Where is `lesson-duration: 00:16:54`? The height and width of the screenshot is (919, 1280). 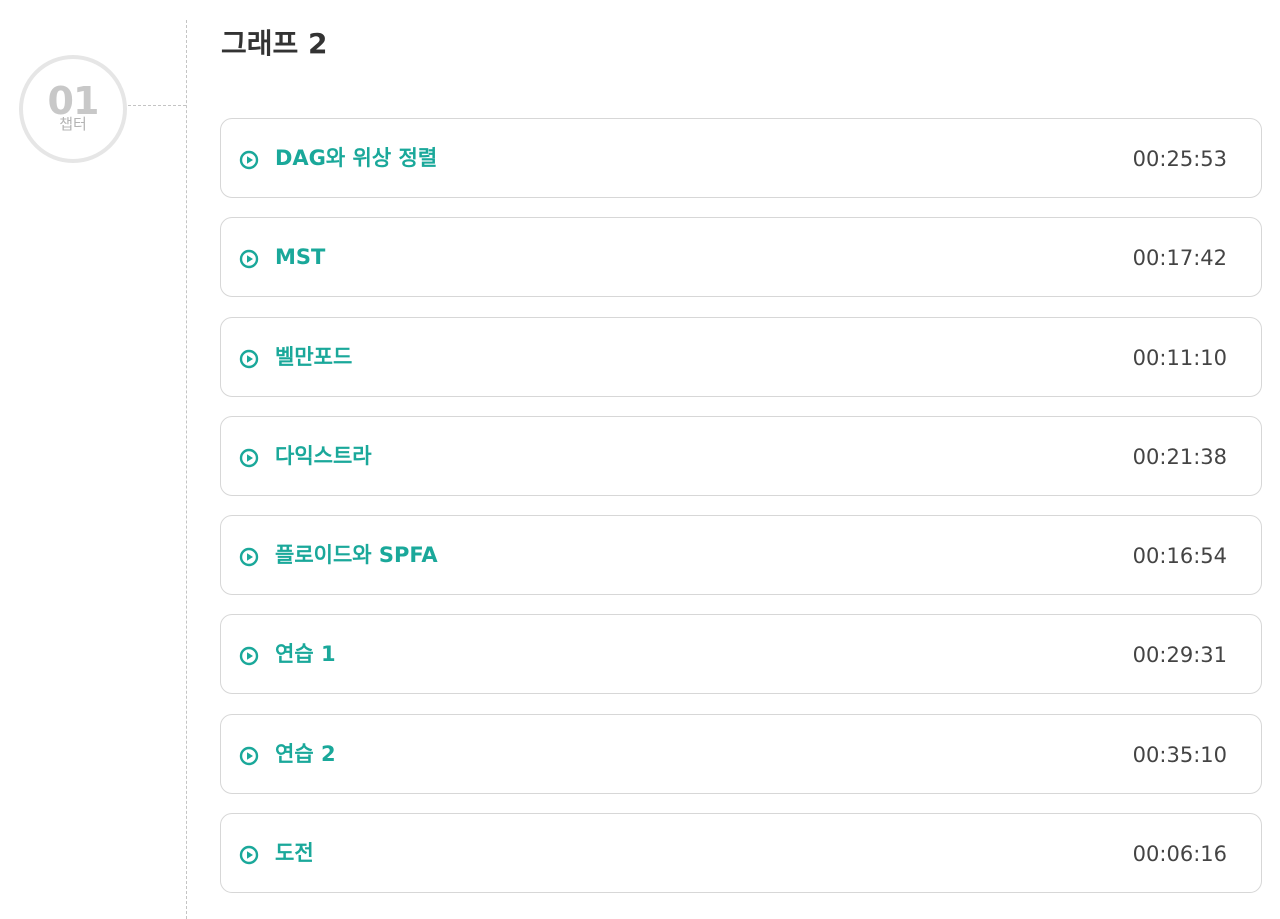
lesson-duration: 00:16:54 is located at coordinates (1179, 556).